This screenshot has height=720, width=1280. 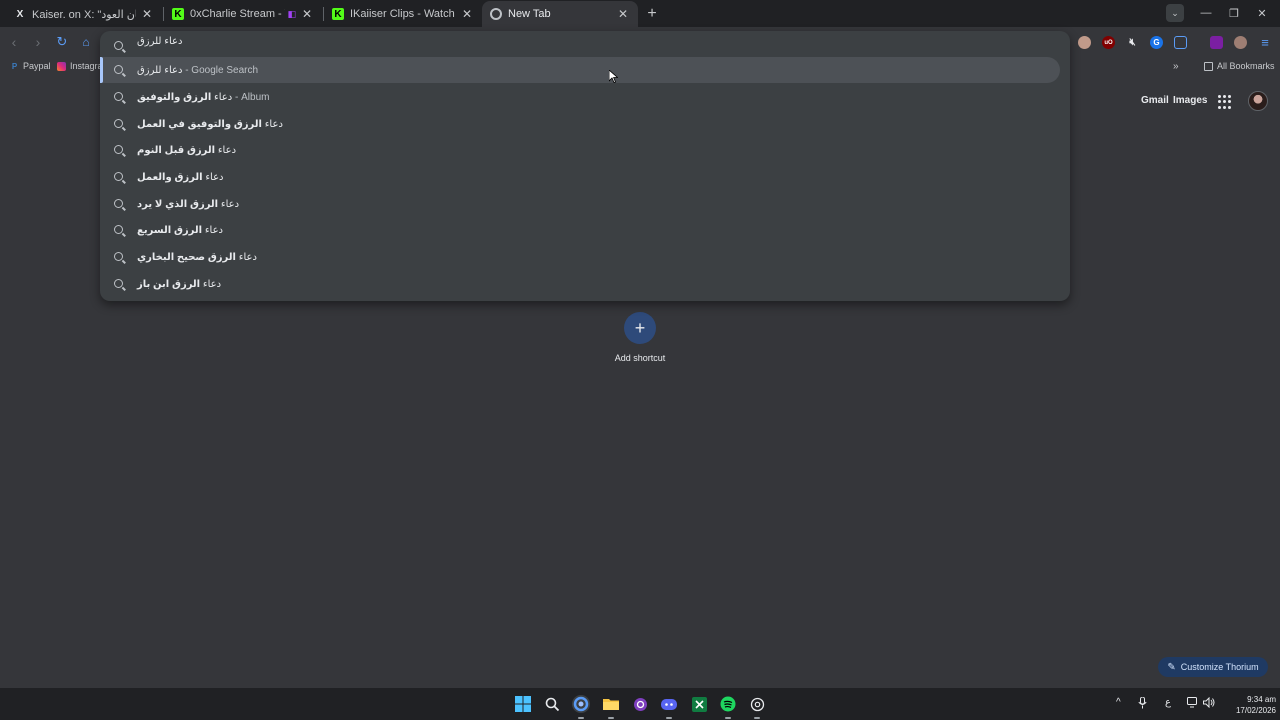 I want to click on images-link: Images, so click(x=1190, y=100).